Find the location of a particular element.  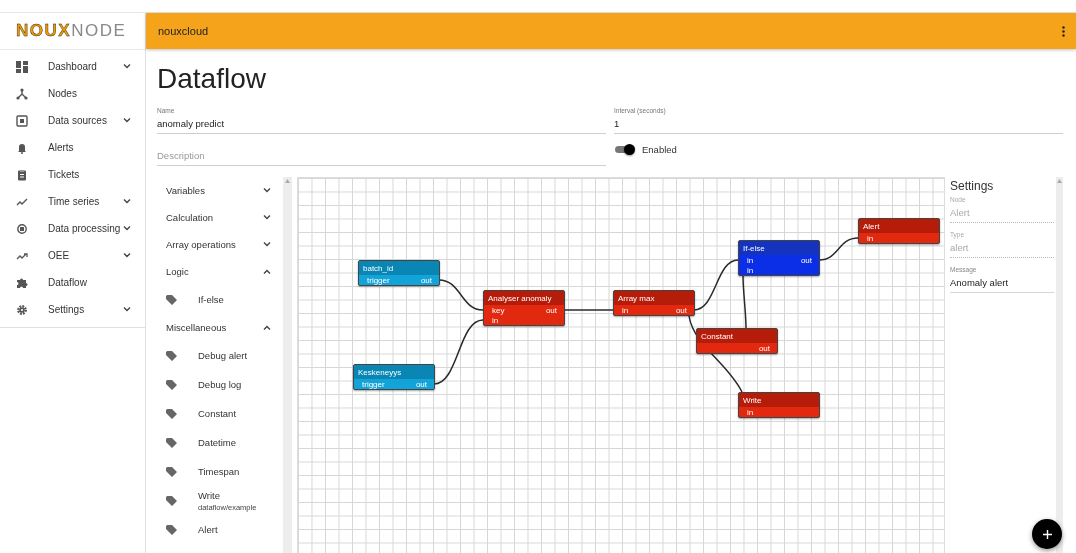

database-icon is located at coordinates (22, 120).